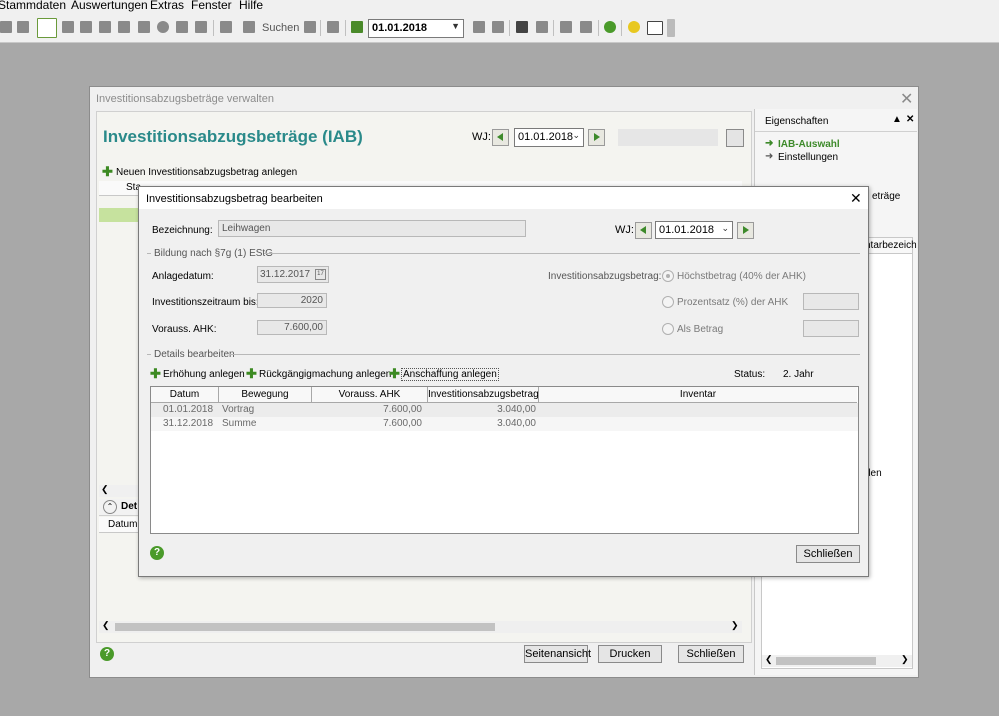 The width and height of the screenshot is (999, 716). I want to click on column-header-inventar: Inventar, so click(698, 395).